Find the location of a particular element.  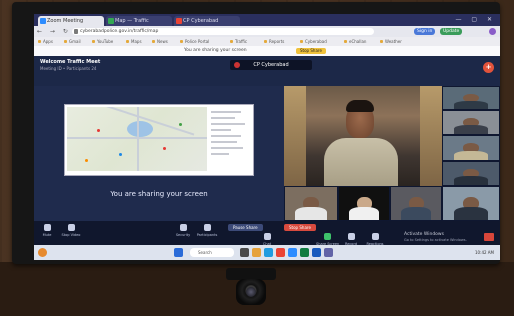

zoom-favicon-icon is located at coordinates (43, 21).